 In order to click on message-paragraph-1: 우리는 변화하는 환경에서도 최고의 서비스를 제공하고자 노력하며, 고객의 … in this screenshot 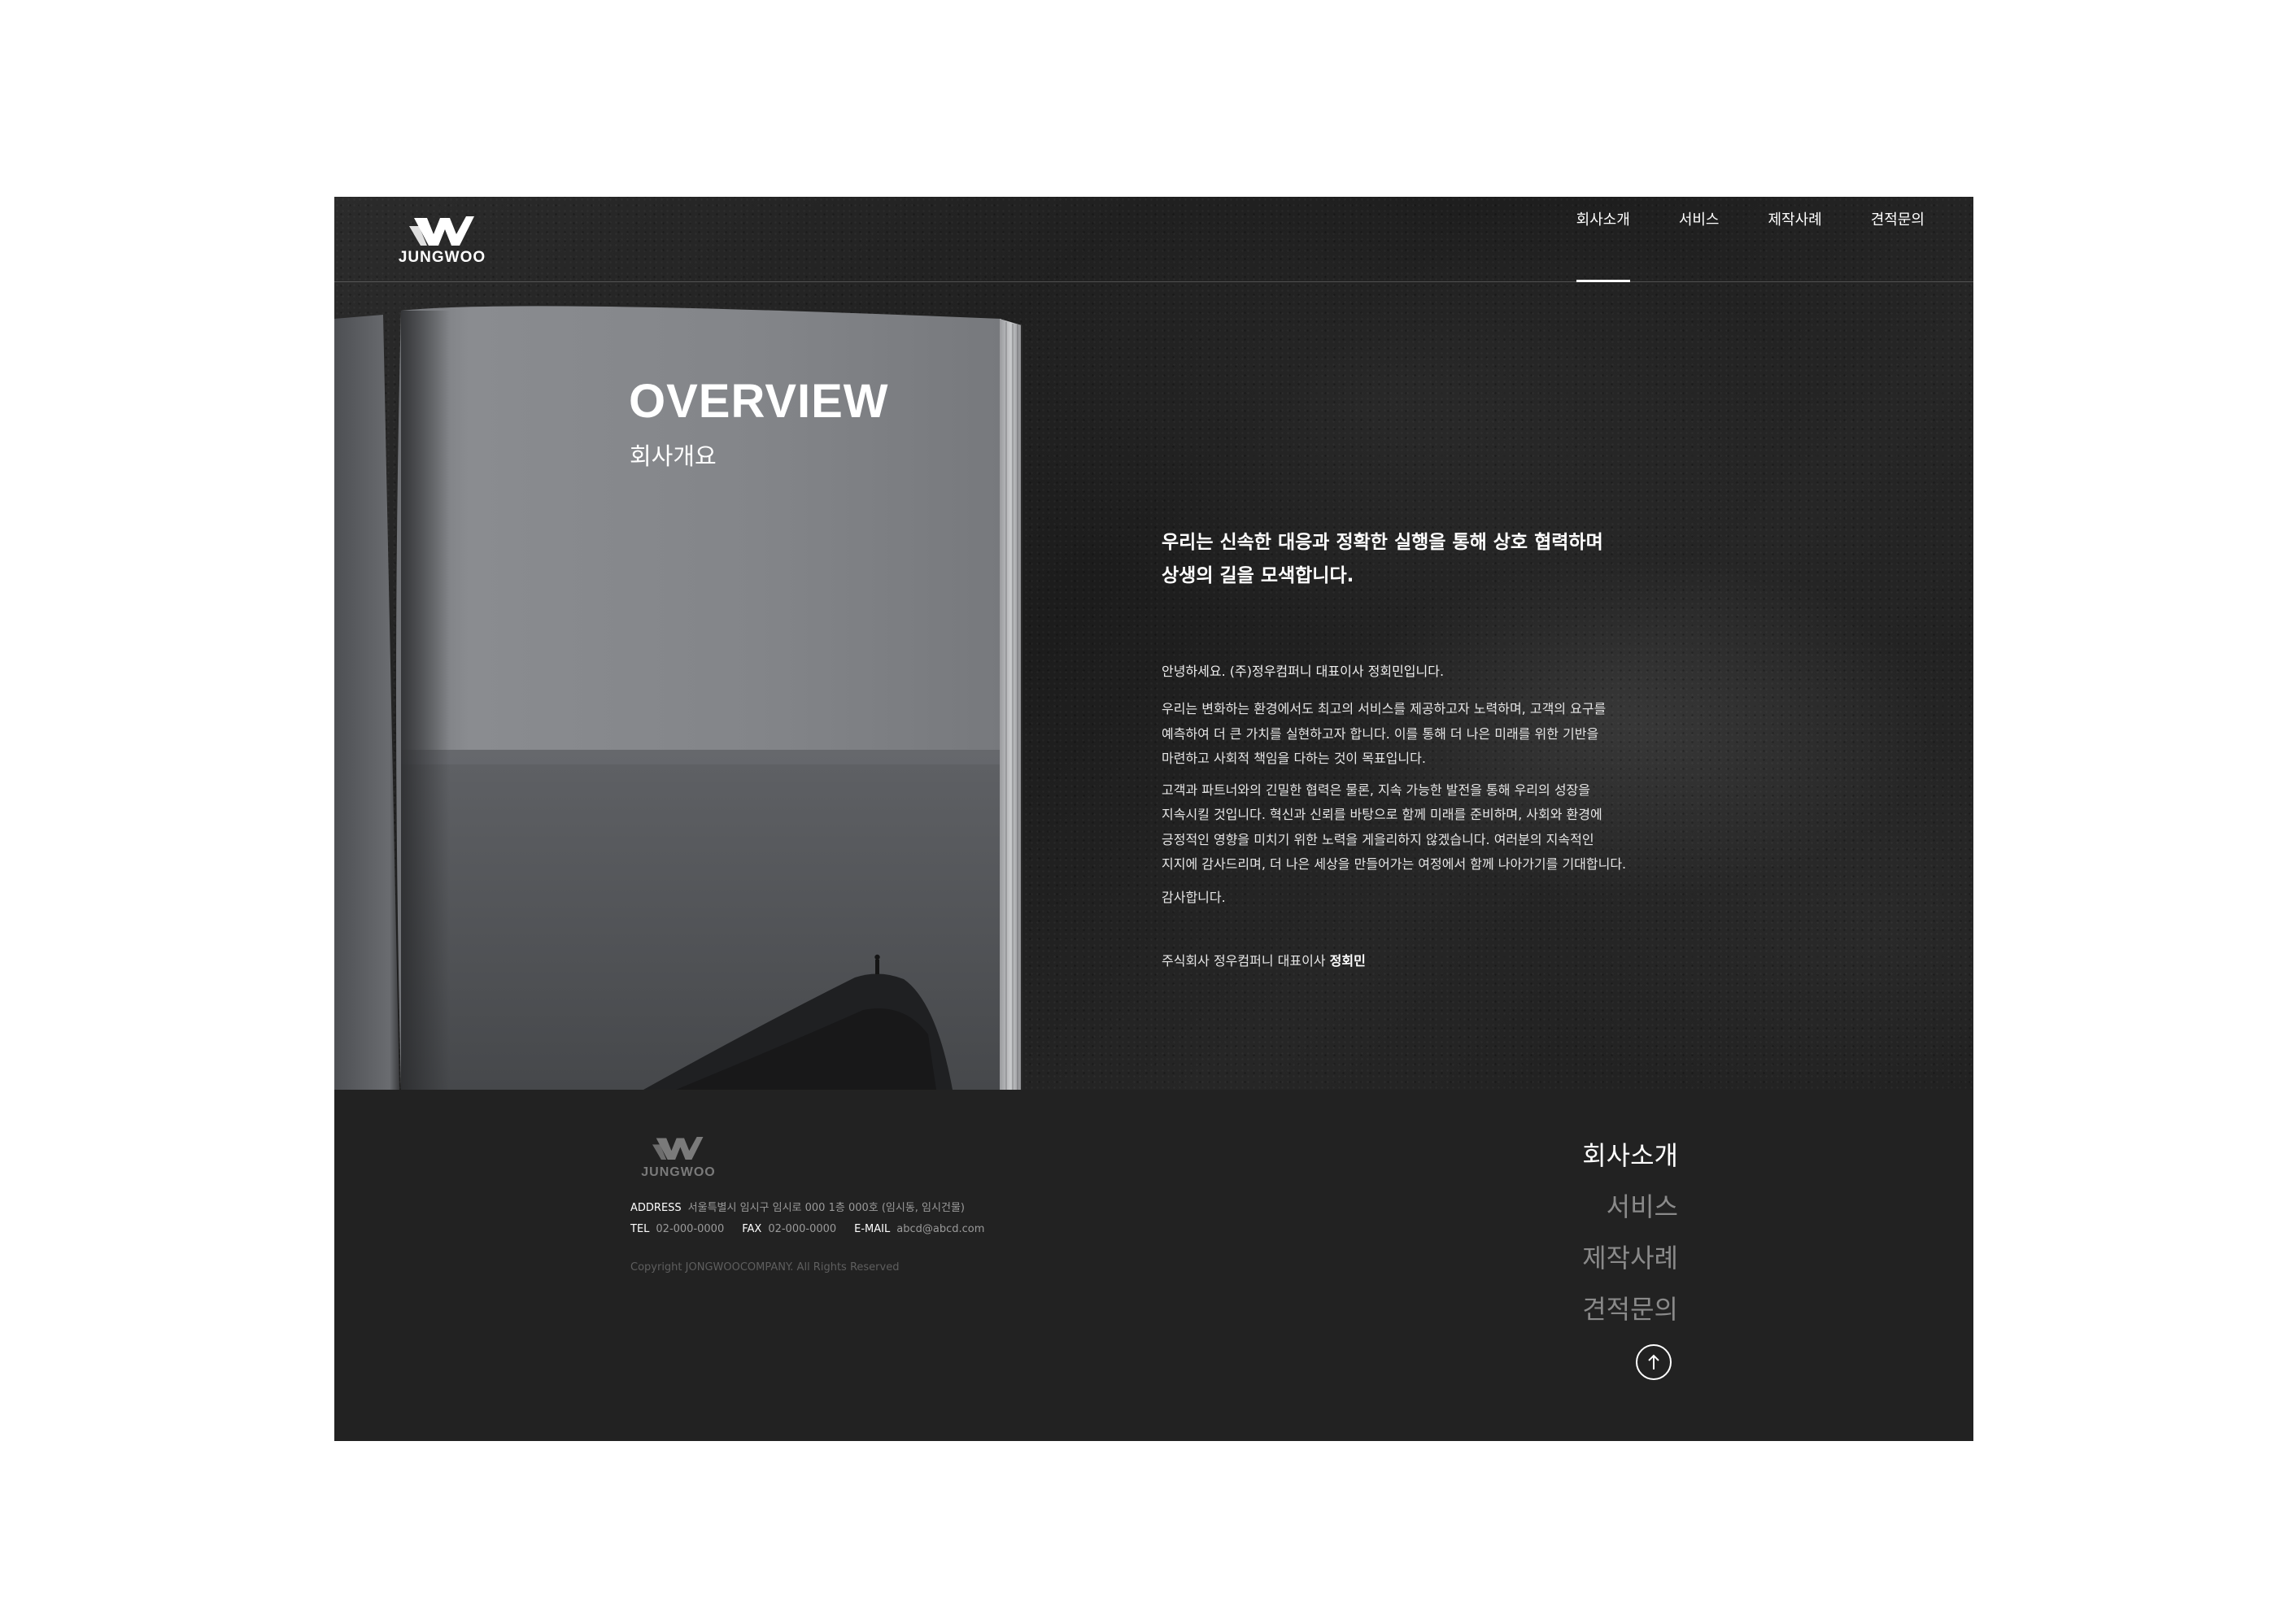, I will do `click(1430, 734)`.